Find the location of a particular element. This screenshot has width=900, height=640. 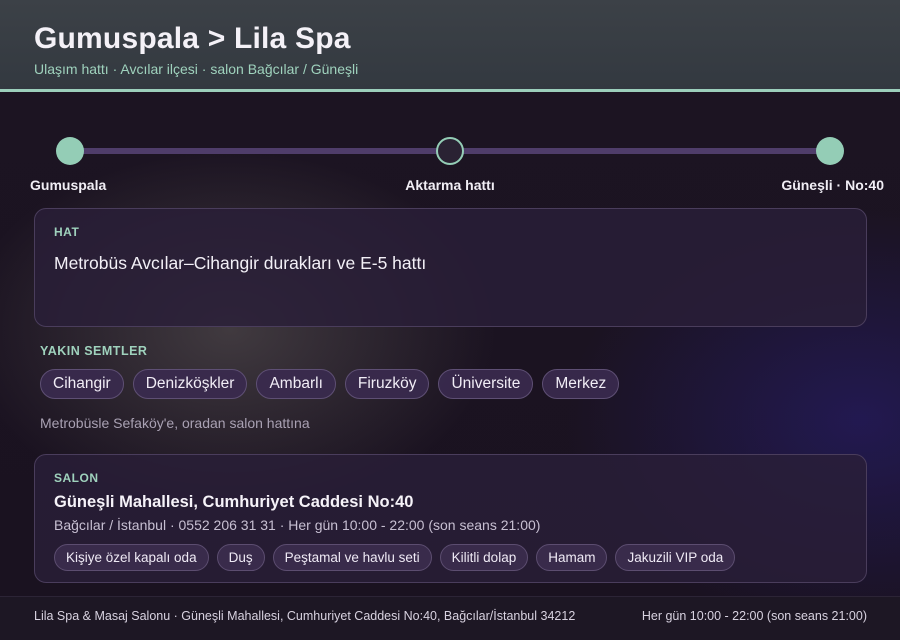

amenity-tag: Jakuzili VIP oda is located at coordinates (675, 557).